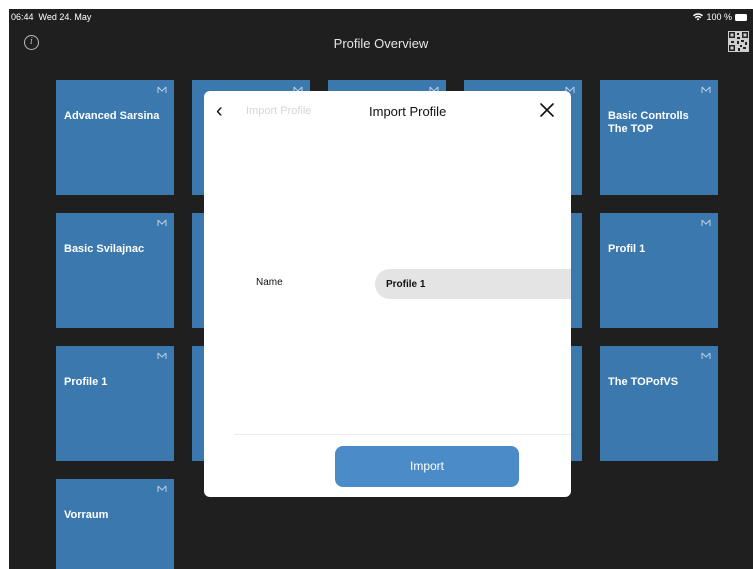 Image resolution: width=753 pixels, height=569 pixels. What do you see at coordinates (226, 111) in the screenshot?
I see `chevron-left-icon: ‹` at bounding box center [226, 111].